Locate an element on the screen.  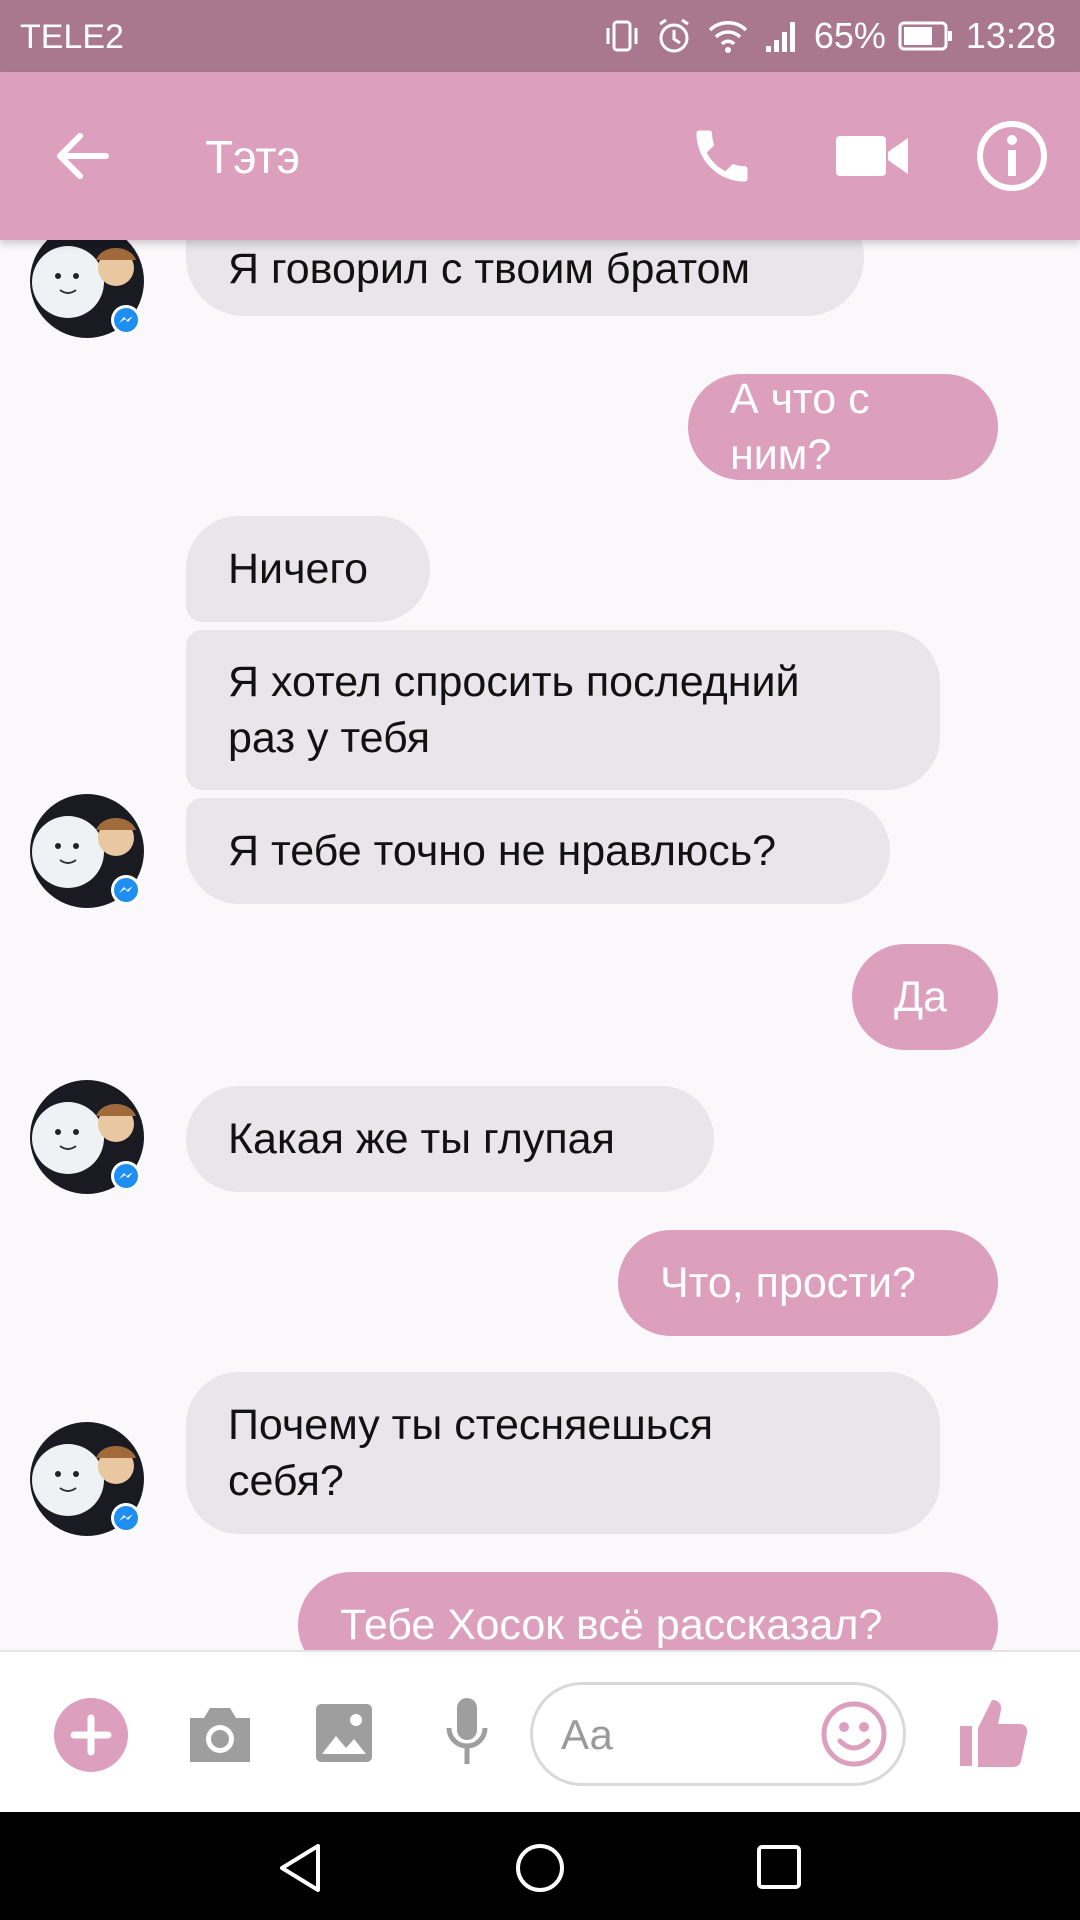
info-icon is located at coordinates (1012, 156).